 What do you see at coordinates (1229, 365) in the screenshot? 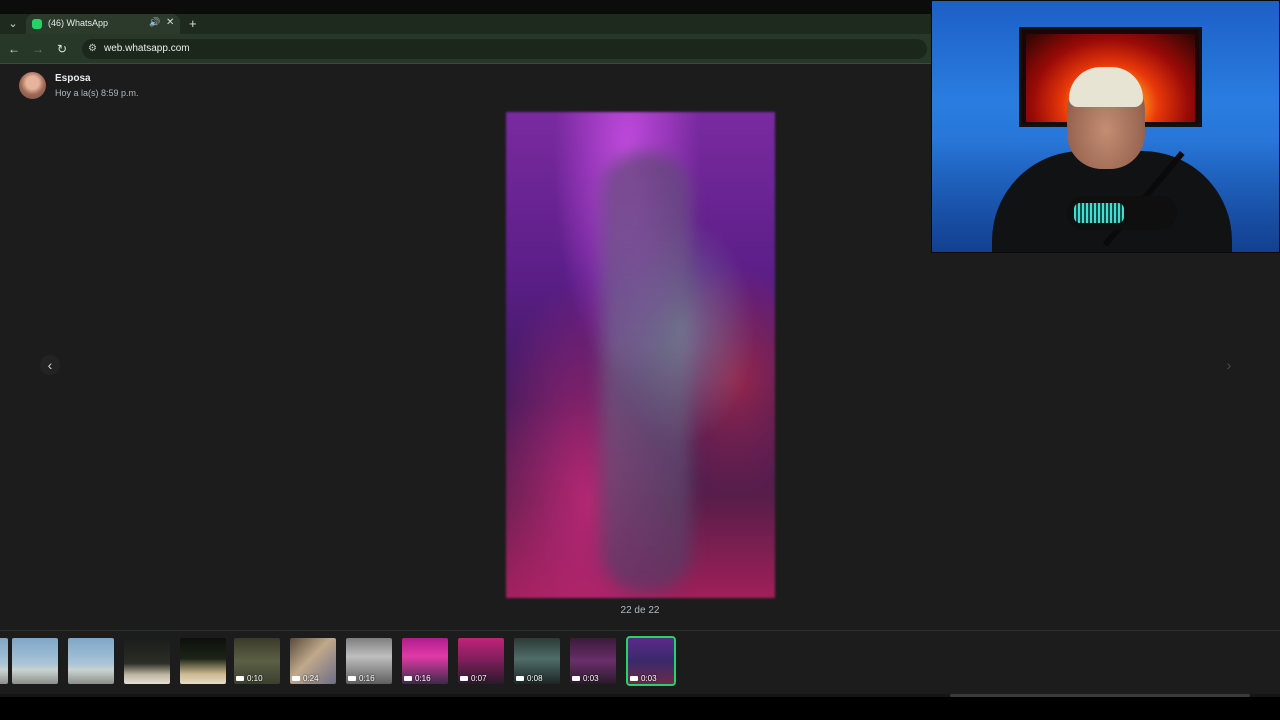
I see `next-media-button: ›` at bounding box center [1229, 365].